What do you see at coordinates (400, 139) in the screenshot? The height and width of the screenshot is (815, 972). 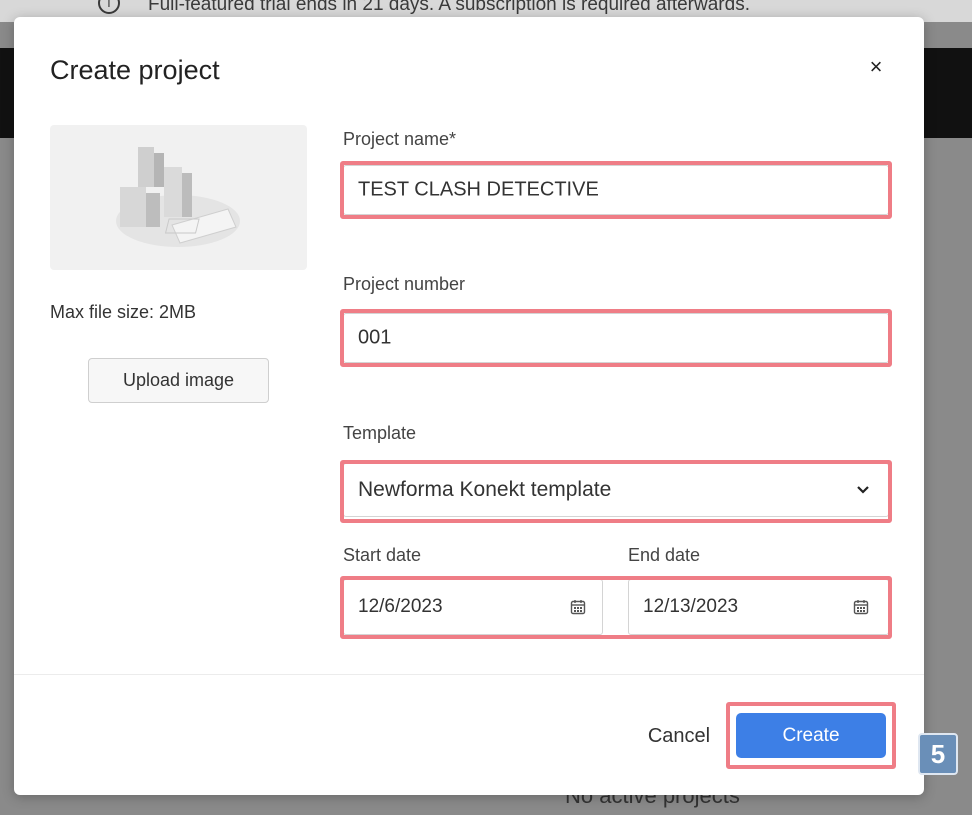 I see `project-name-label: Project name*` at bounding box center [400, 139].